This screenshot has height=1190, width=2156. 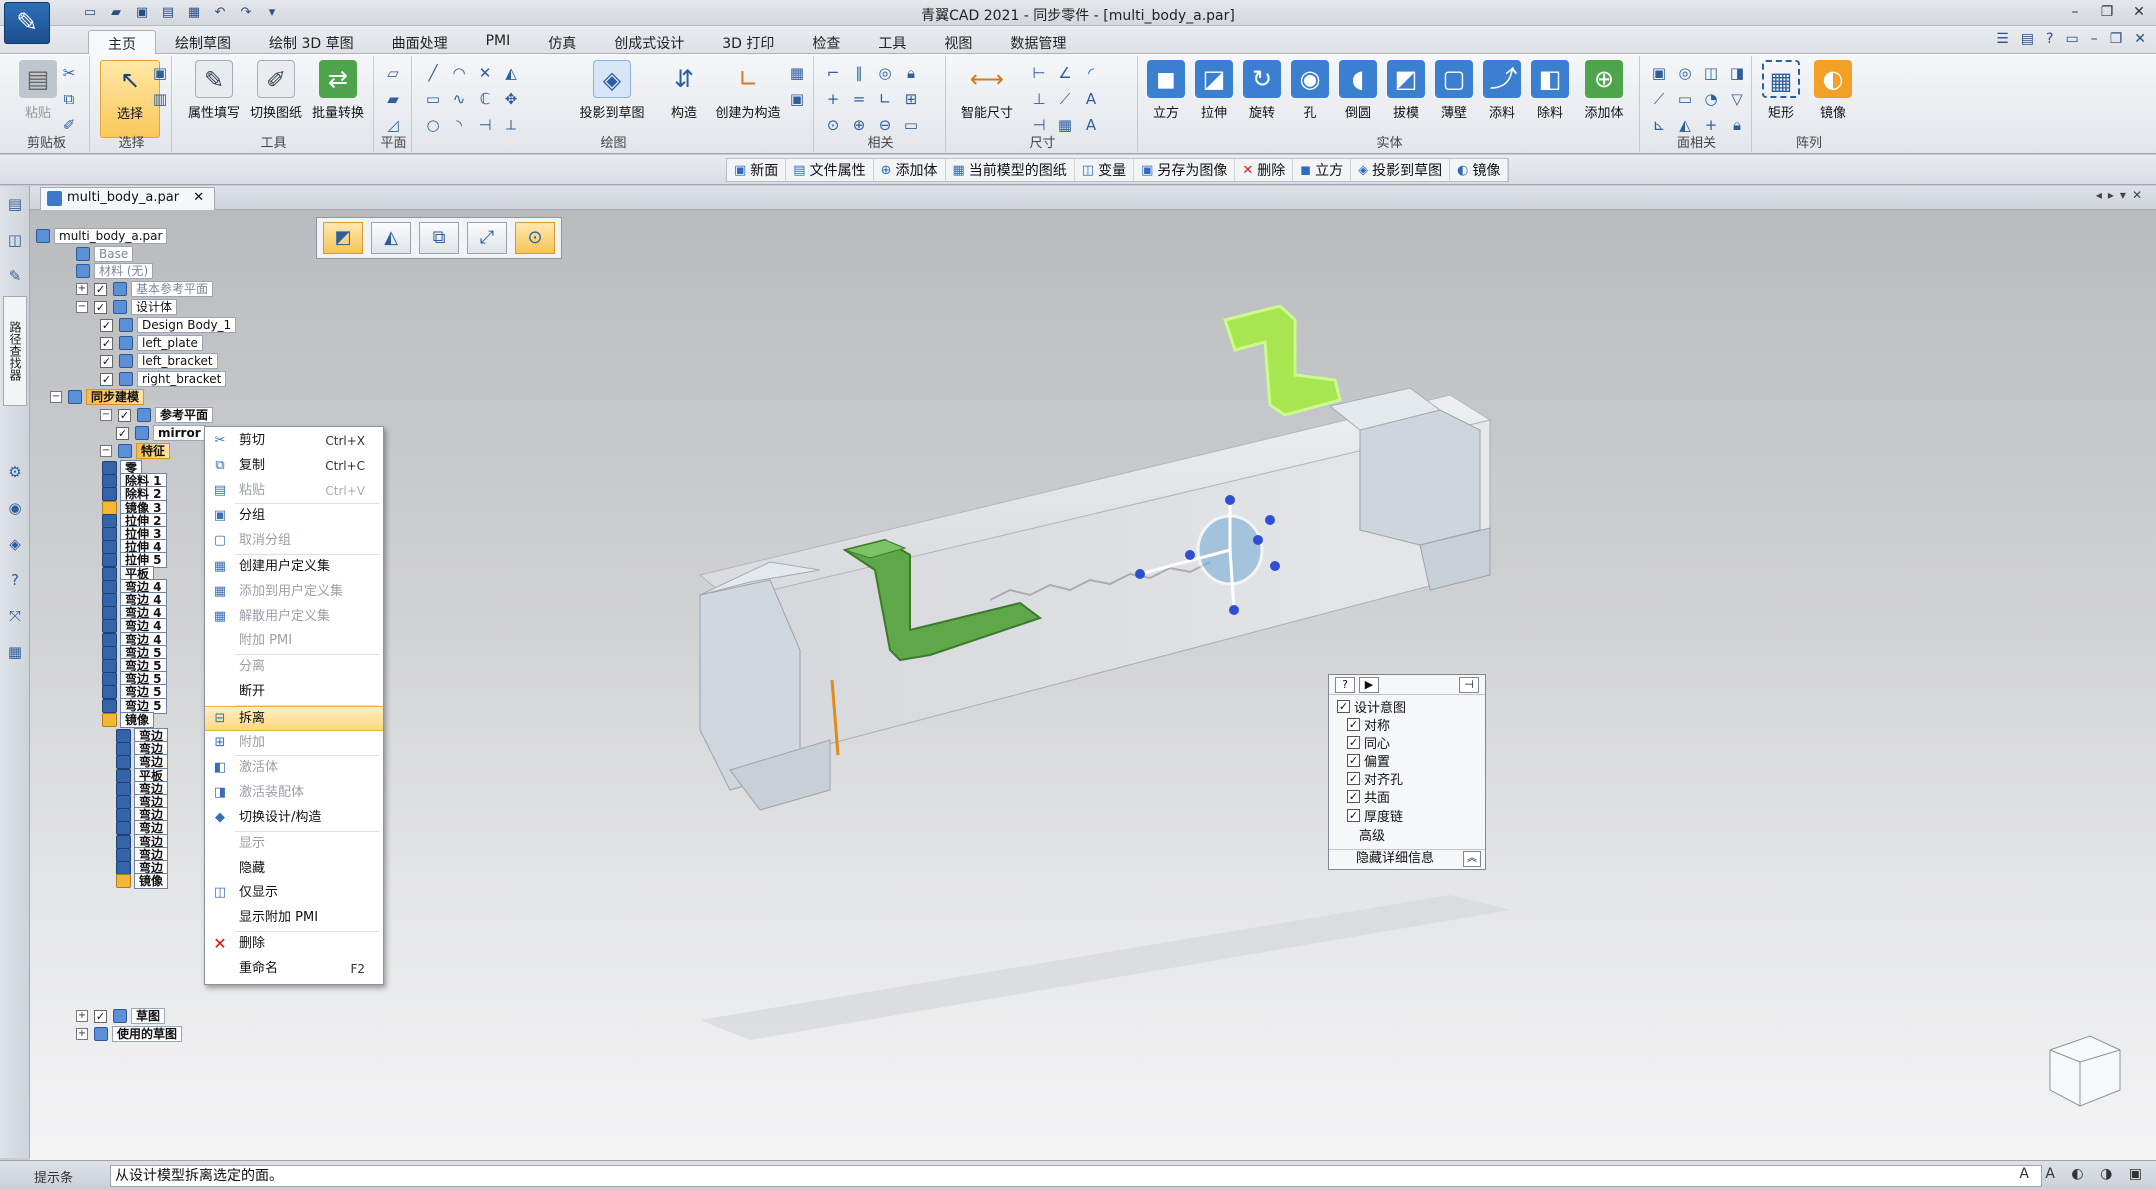 What do you see at coordinates (343, 238) in the screenshot?
I see `sketch-view-icon: ◩` at bounding box center [343, 238].